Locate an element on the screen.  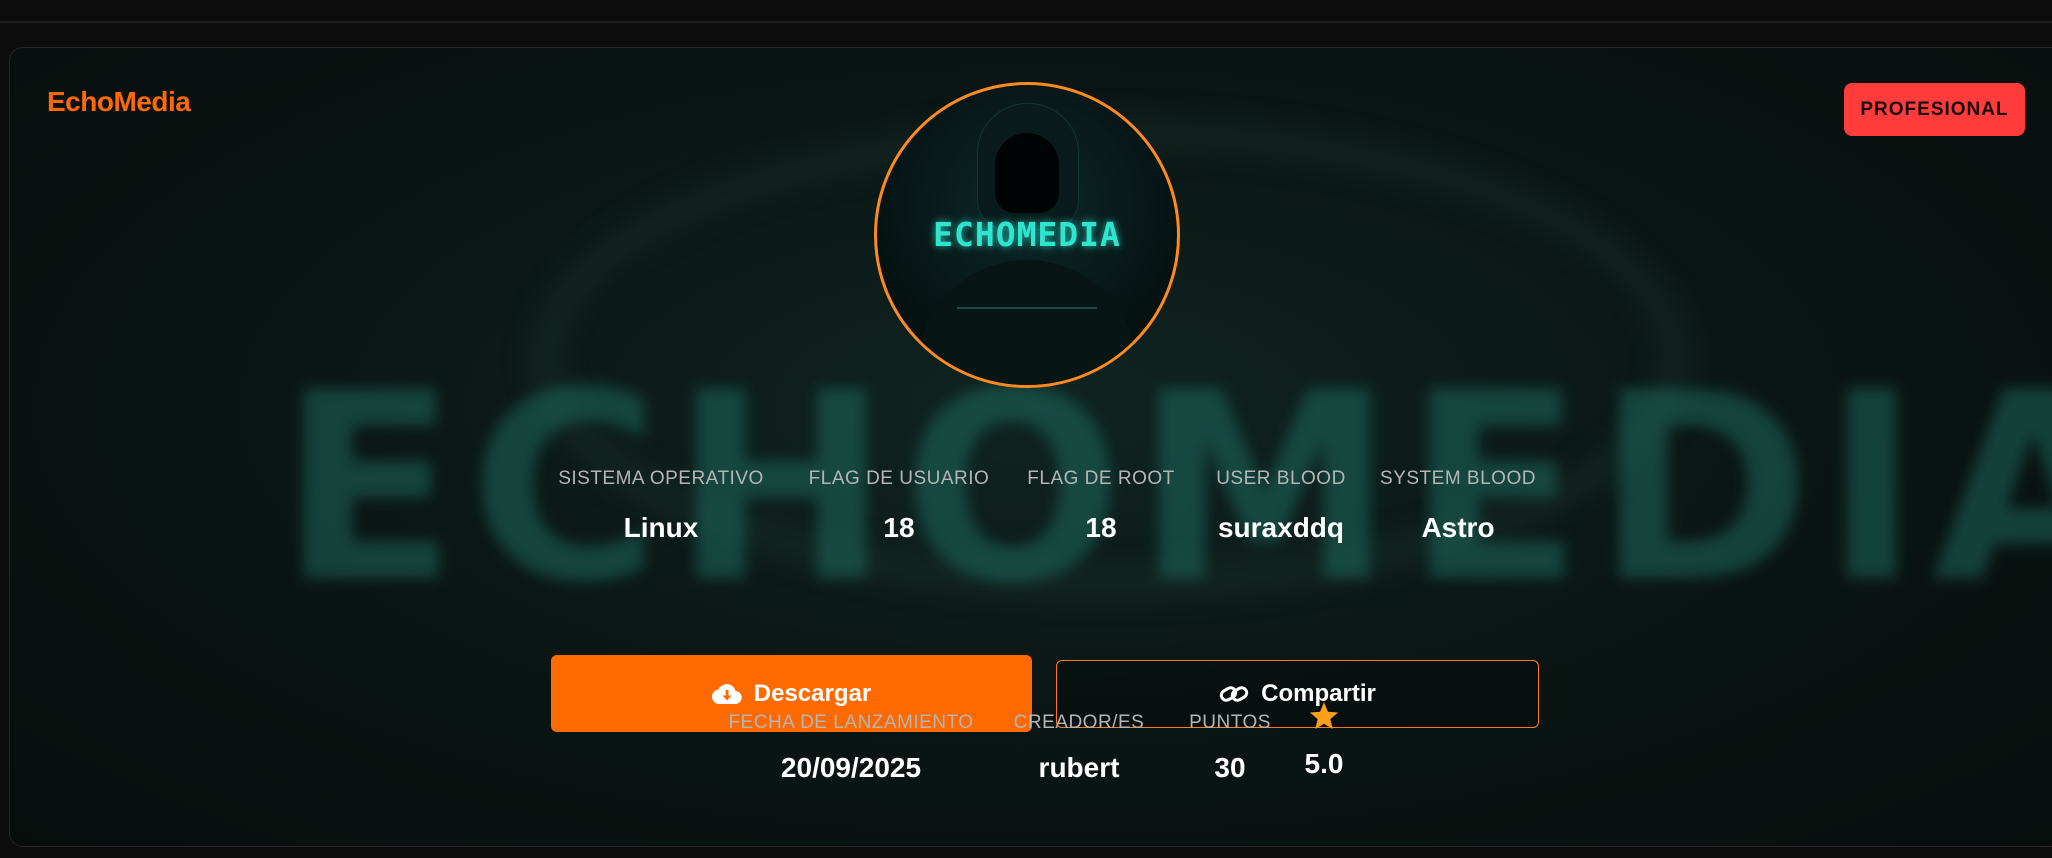
meta-rating: 5.0 is located at coordinates (1324, 740).